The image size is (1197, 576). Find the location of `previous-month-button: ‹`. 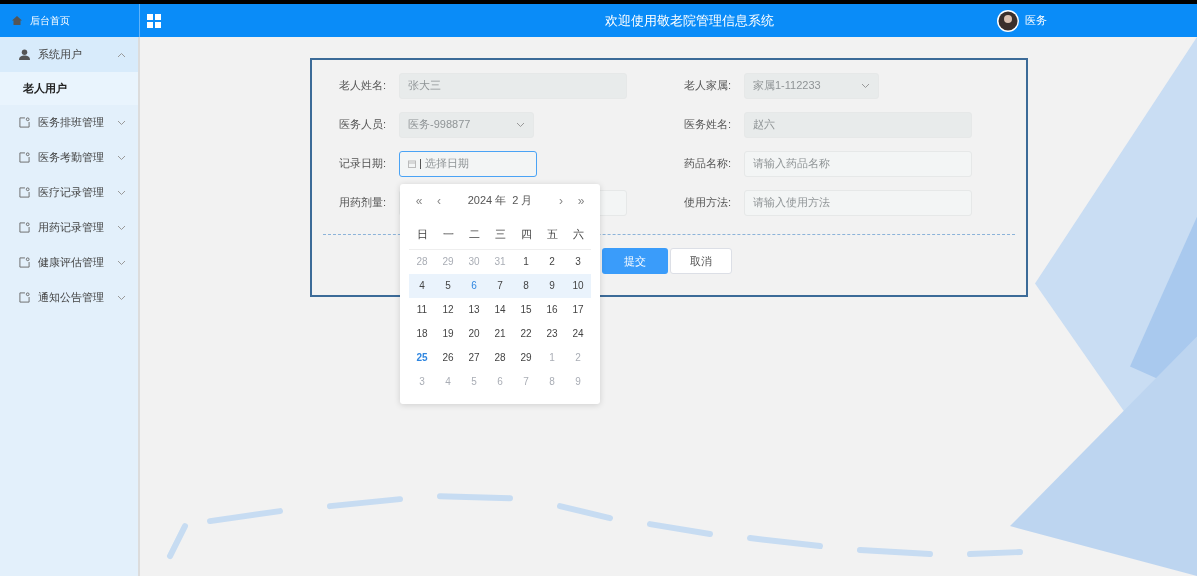

previous-month-button: ‹ is located at coordinates (439, 200).